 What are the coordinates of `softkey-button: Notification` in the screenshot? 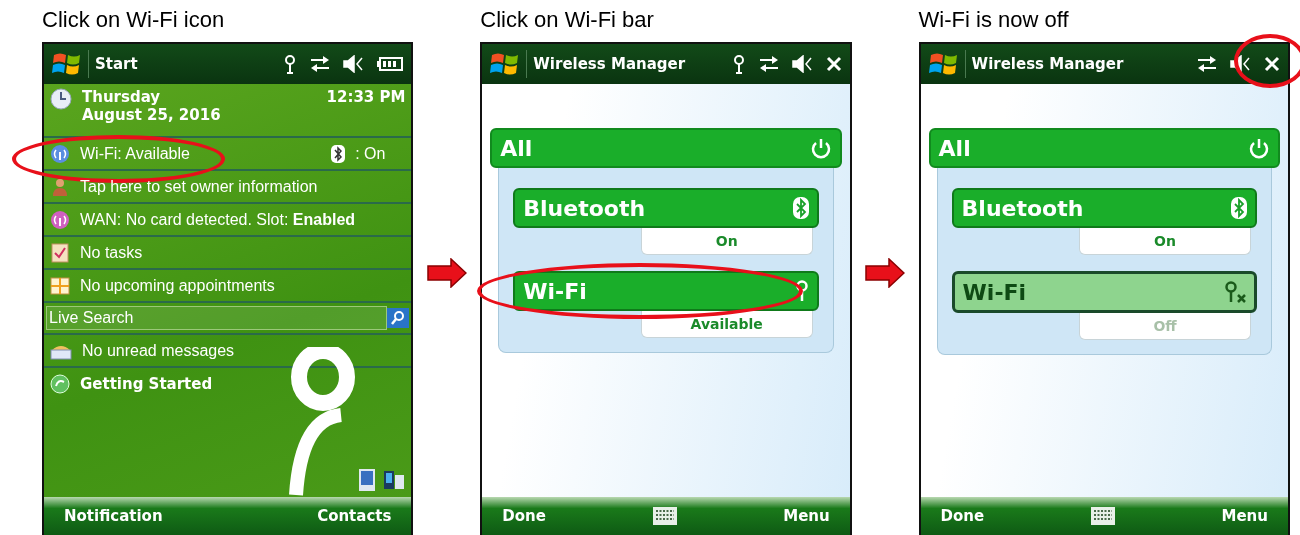 It's located at (113, 516).